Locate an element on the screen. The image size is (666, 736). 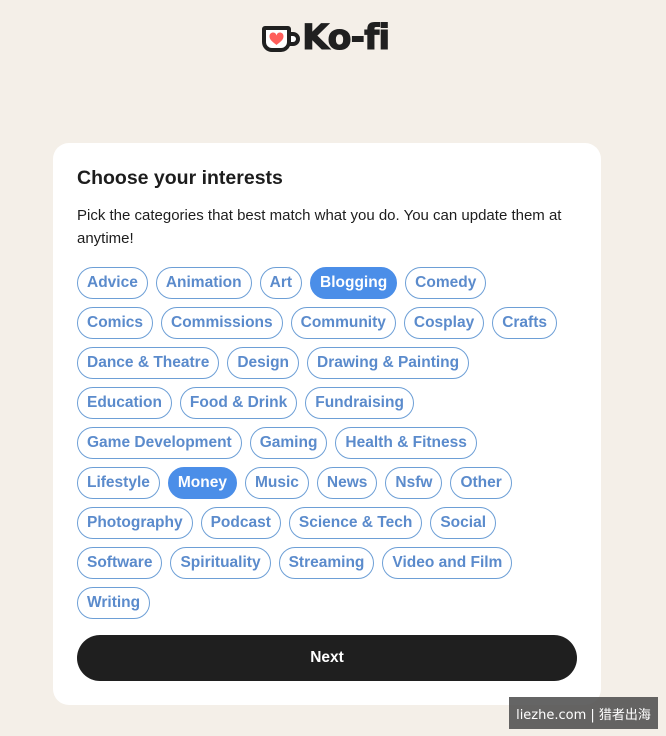
interest-chip-design: Design is located at coordinates (263, 363).